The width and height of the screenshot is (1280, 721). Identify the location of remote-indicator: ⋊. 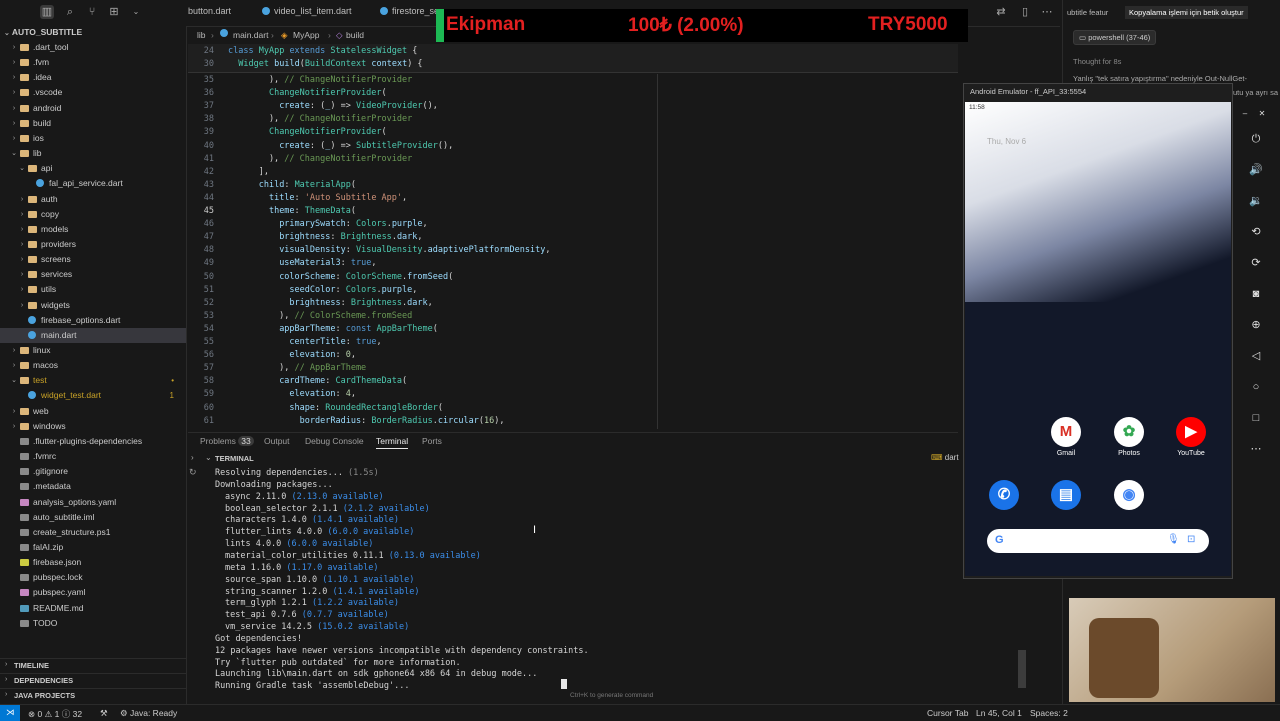
(10, 713).